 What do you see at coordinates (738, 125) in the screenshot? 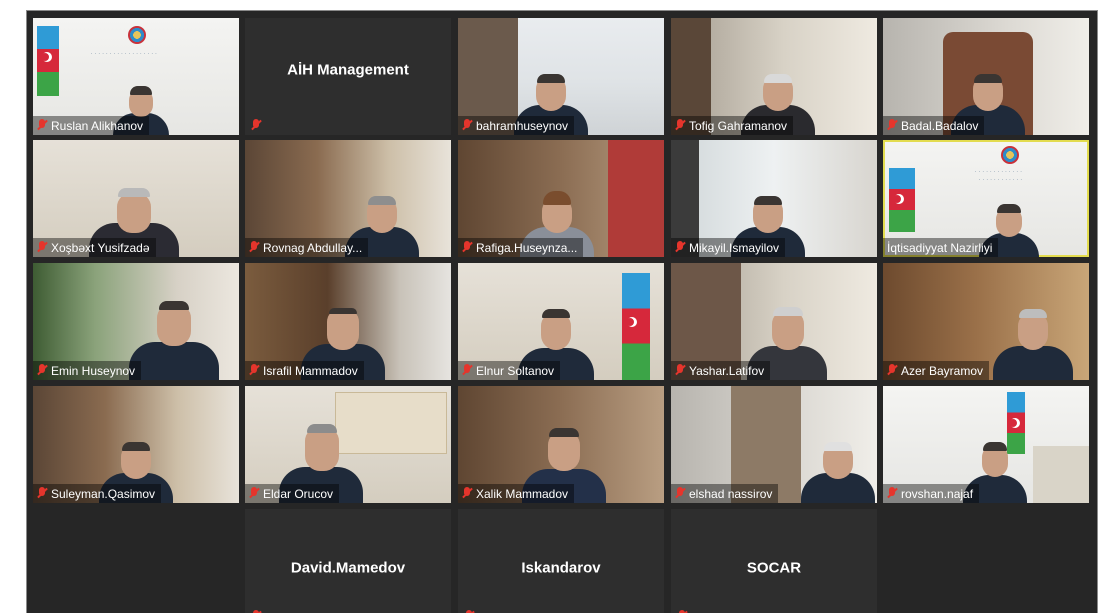
I see `participant-name: Tofig Gahramanov` at bounding box center [738, 125].